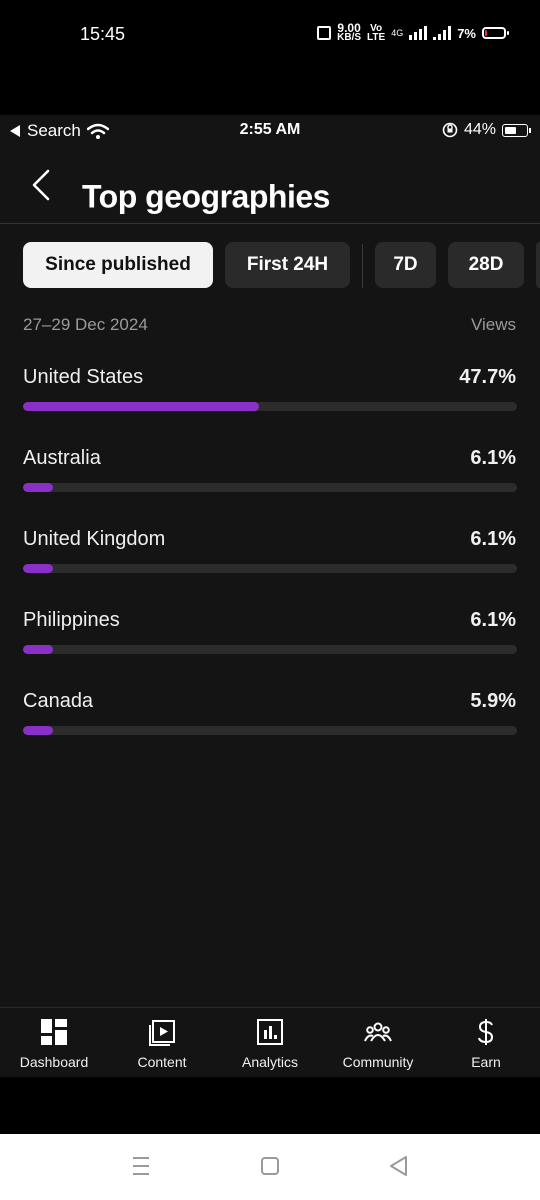 This screenshot has height=1200, width=540. Describe the element at coordinates (162, 1062) in the screenshot. I see `nav-label: Content` at that location.